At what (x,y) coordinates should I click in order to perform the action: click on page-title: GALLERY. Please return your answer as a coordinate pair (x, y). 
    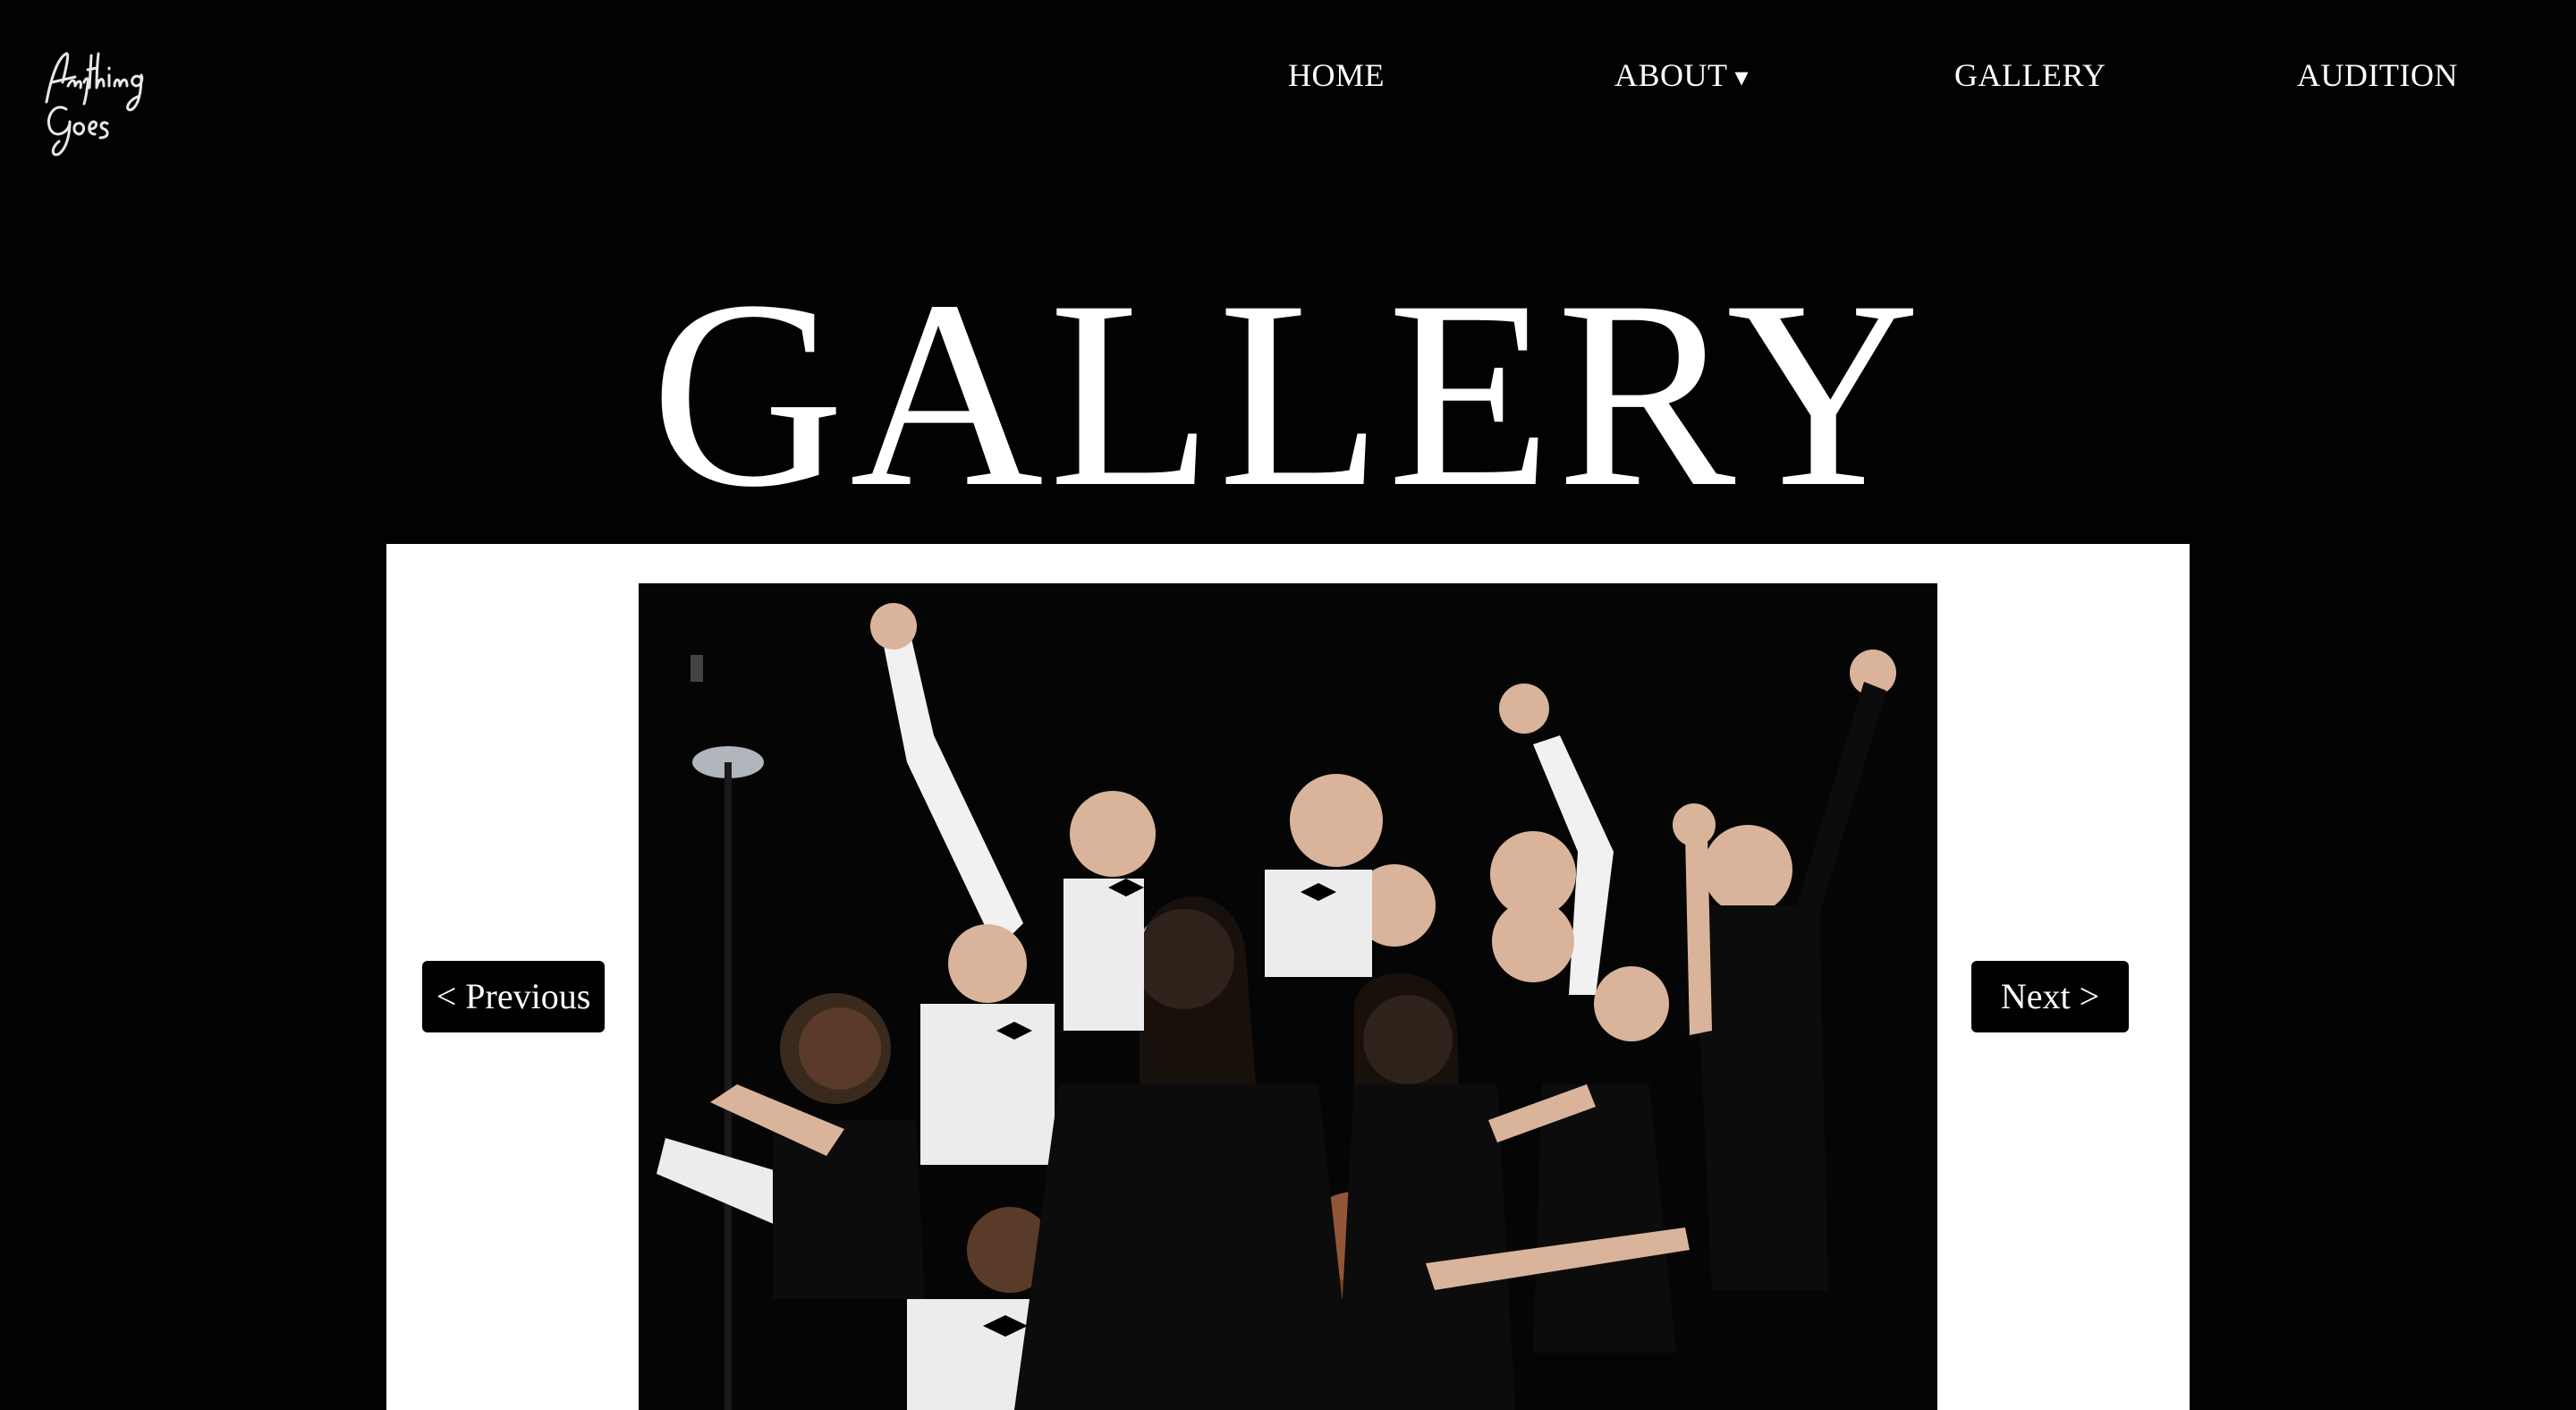
    Looking at the image, I should click on (1288, 394).